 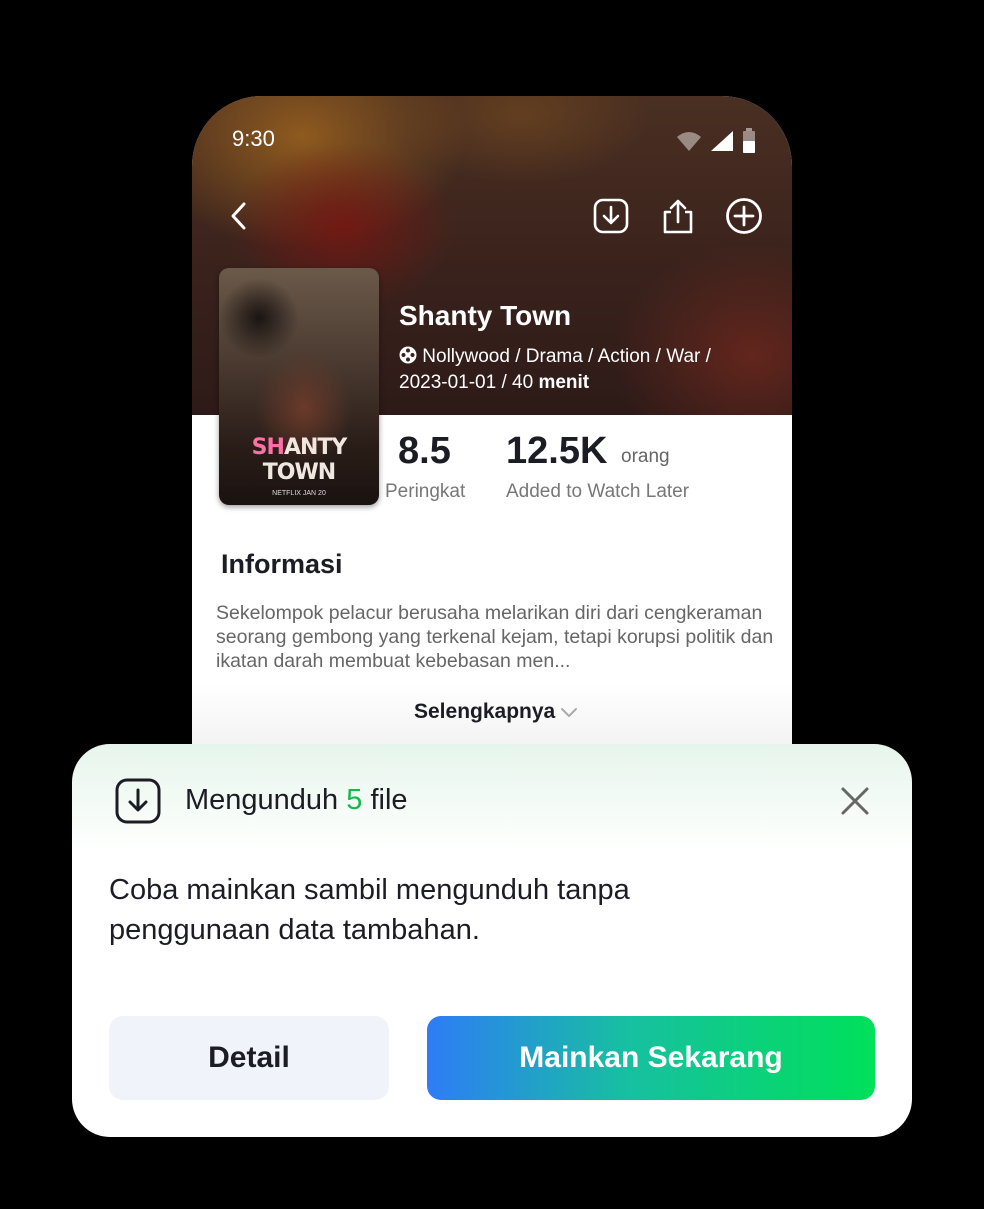 I want to click on share-icon, so click(x=678, y=216).